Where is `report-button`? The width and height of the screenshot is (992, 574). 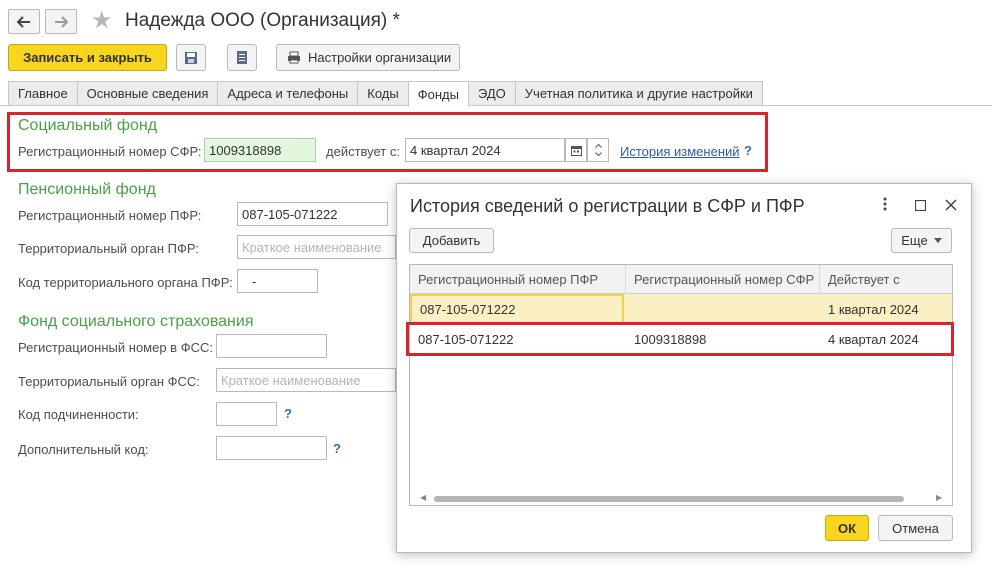
report-button is located at coordinates (242, 57).